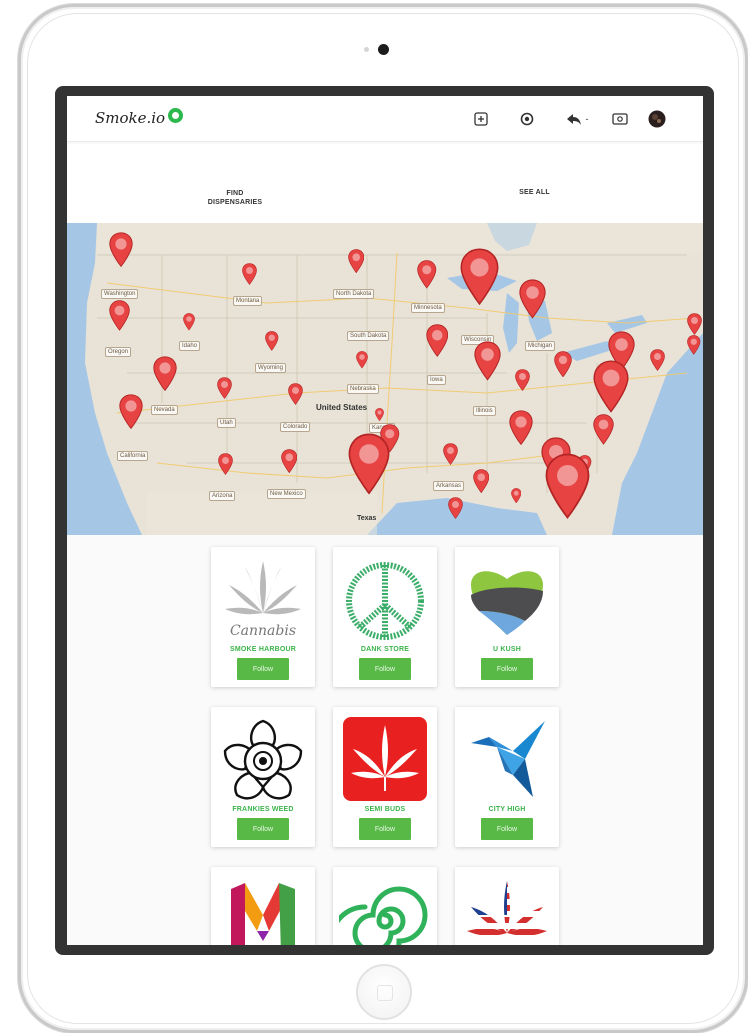 The height and width of the screenshot is (1033, 748). What do you see at coordinates (620, 119) in the screenshot?
I see `wallet-icon` at bounding box center [620, 119].